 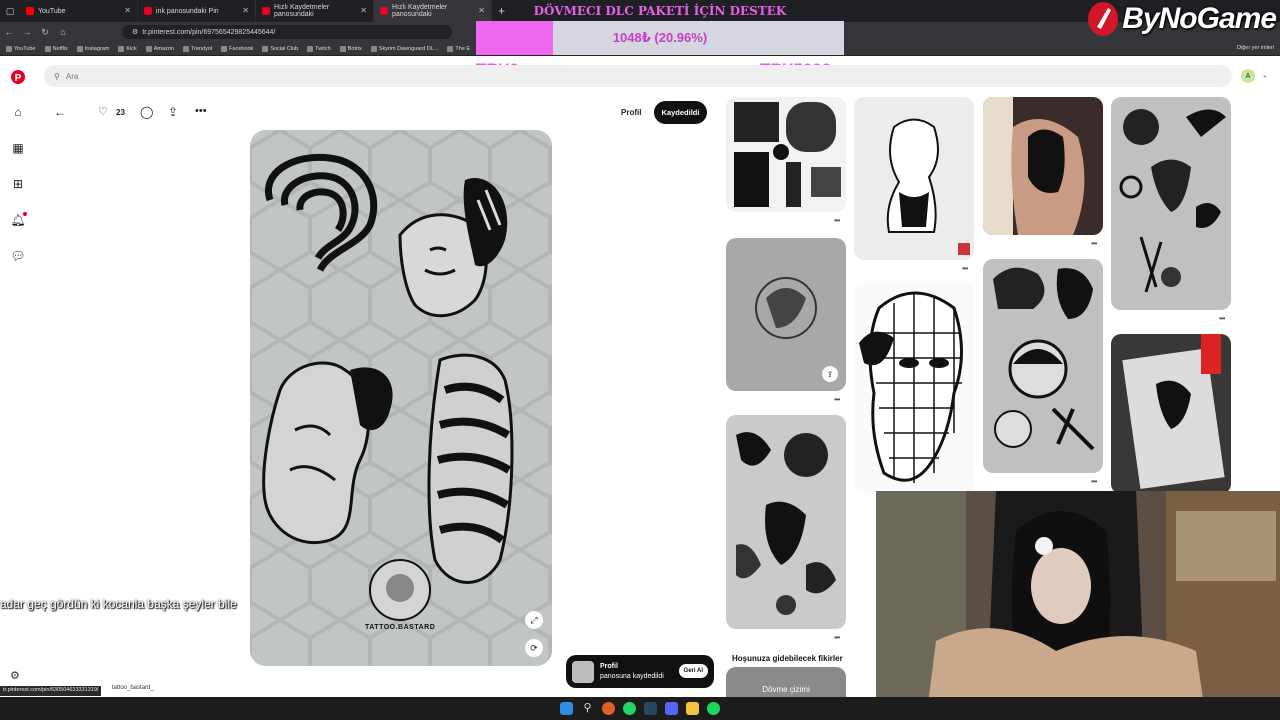 I want to click on bookmark-item: Facebook, so click(x=237, y=48).